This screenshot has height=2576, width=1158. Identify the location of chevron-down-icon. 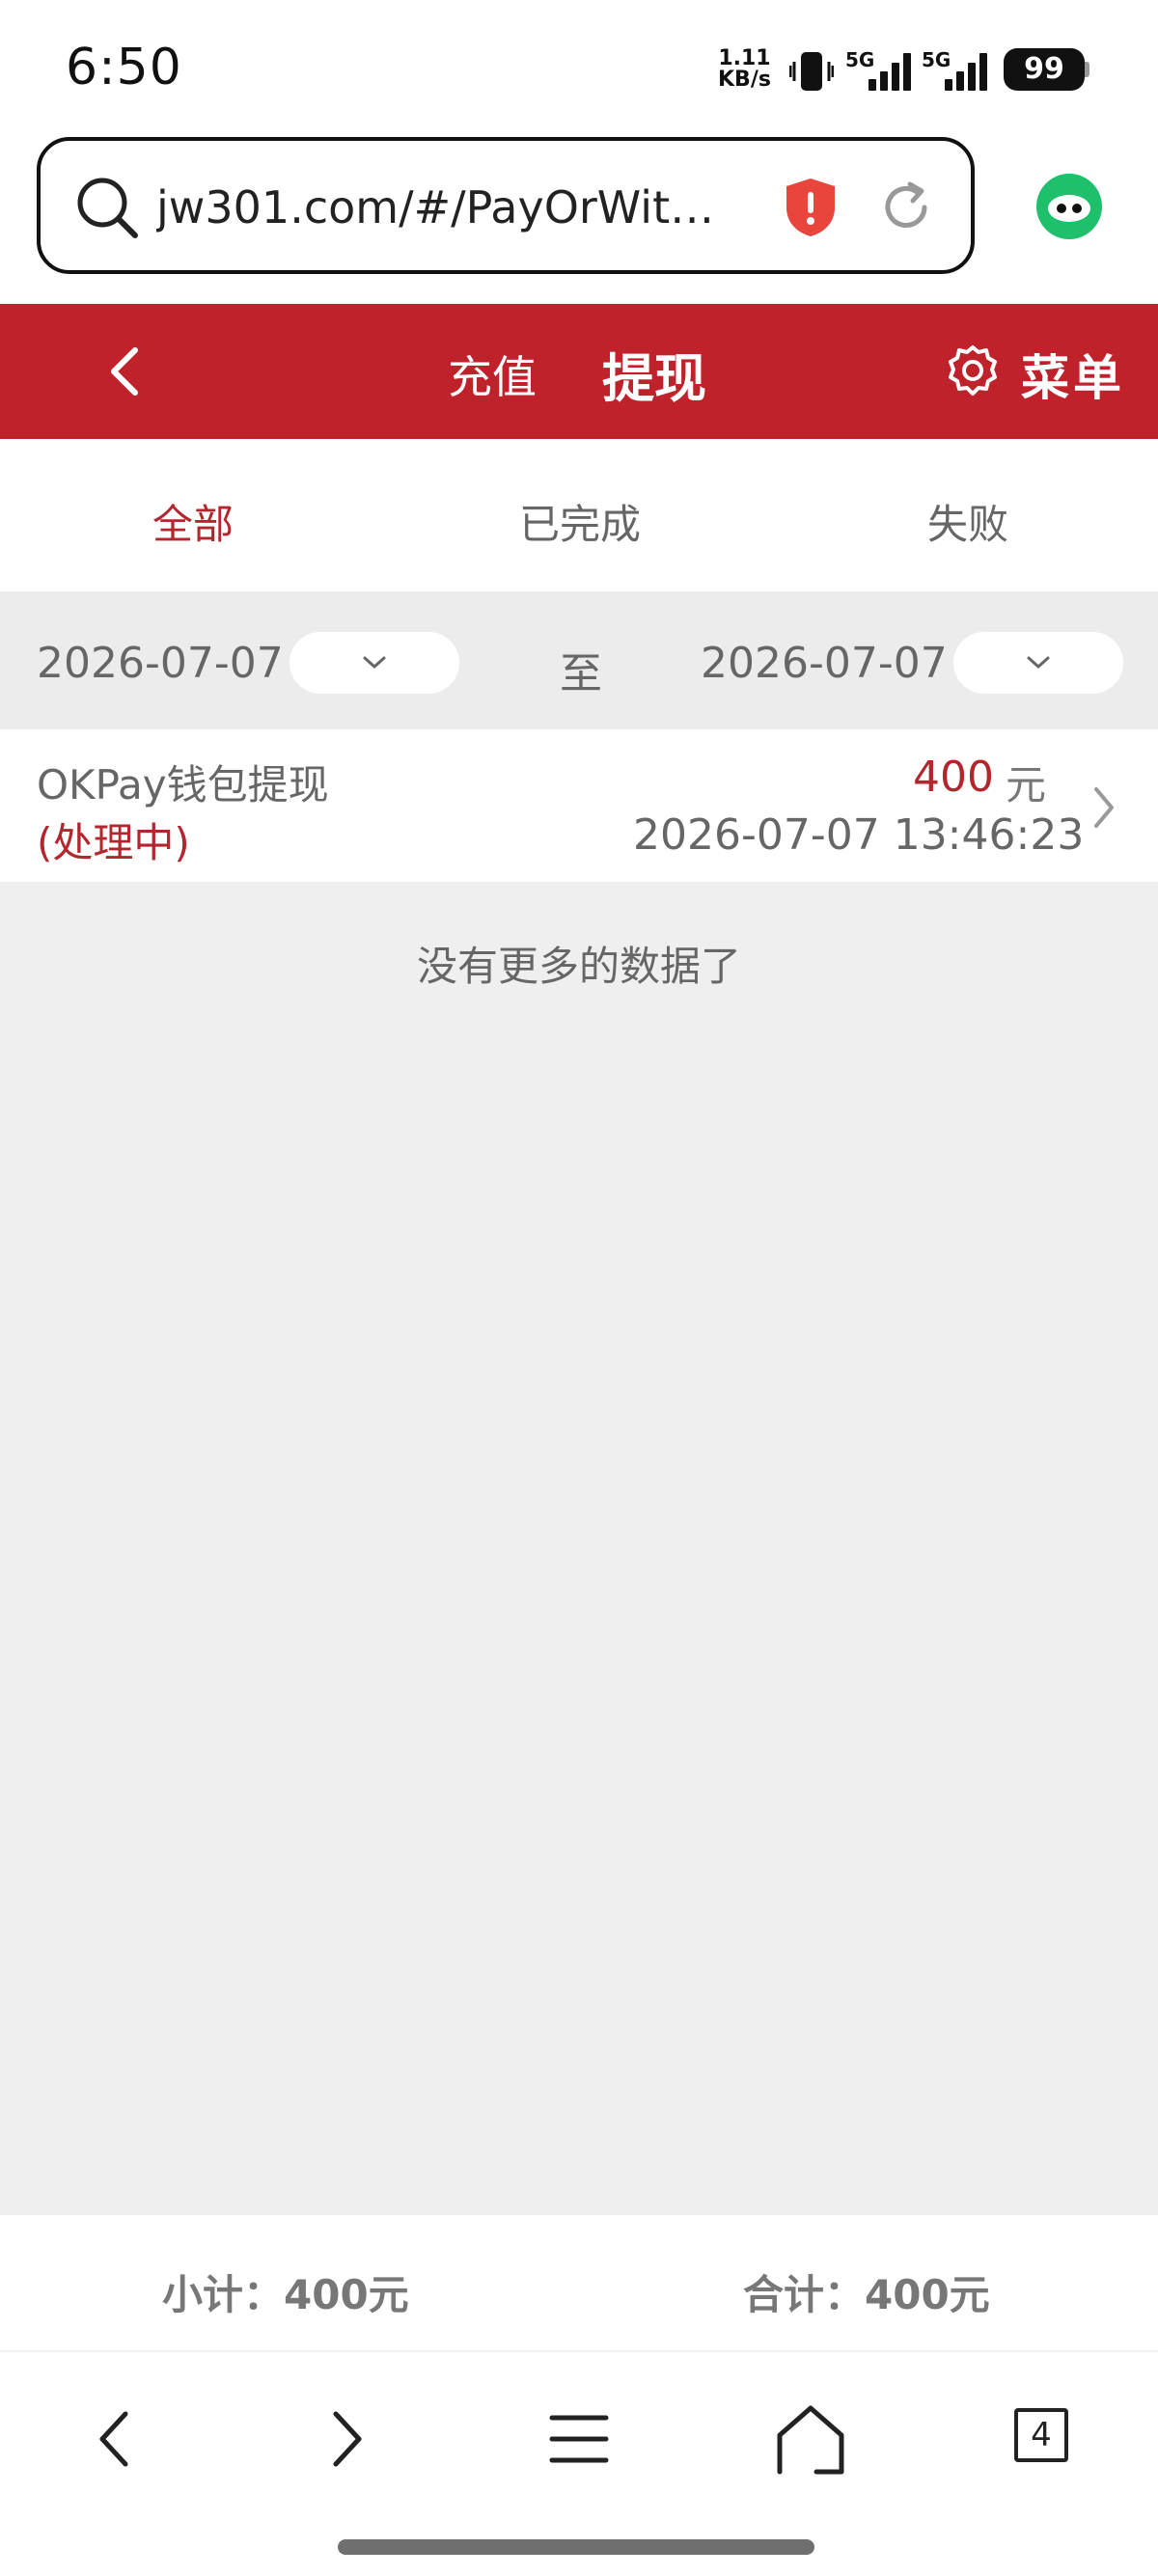
(374, 663).